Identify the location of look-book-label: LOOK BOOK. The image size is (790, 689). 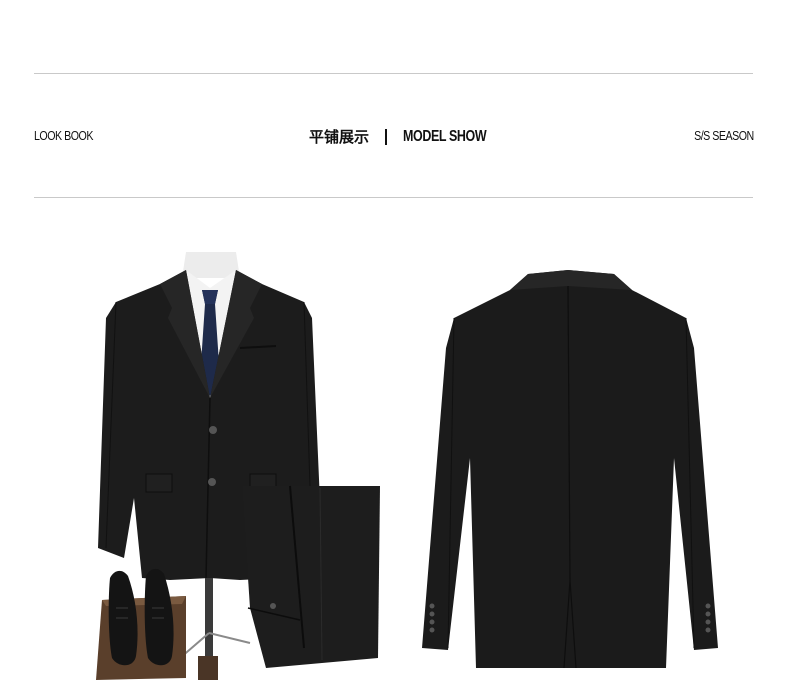
(63, 135).